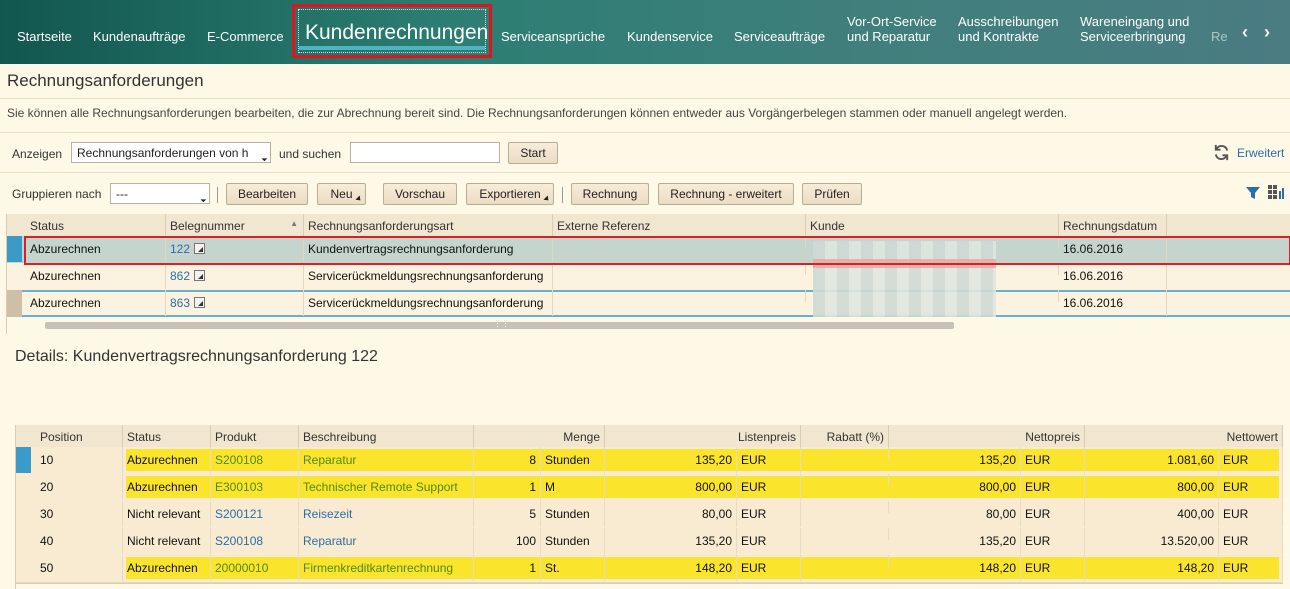 Image resolution: width=1290 pixels, height=589 pixels. Describe the element at coordinates (167, 514) in the screenshot. I see `cell-status: Nicht relevant` at that location.